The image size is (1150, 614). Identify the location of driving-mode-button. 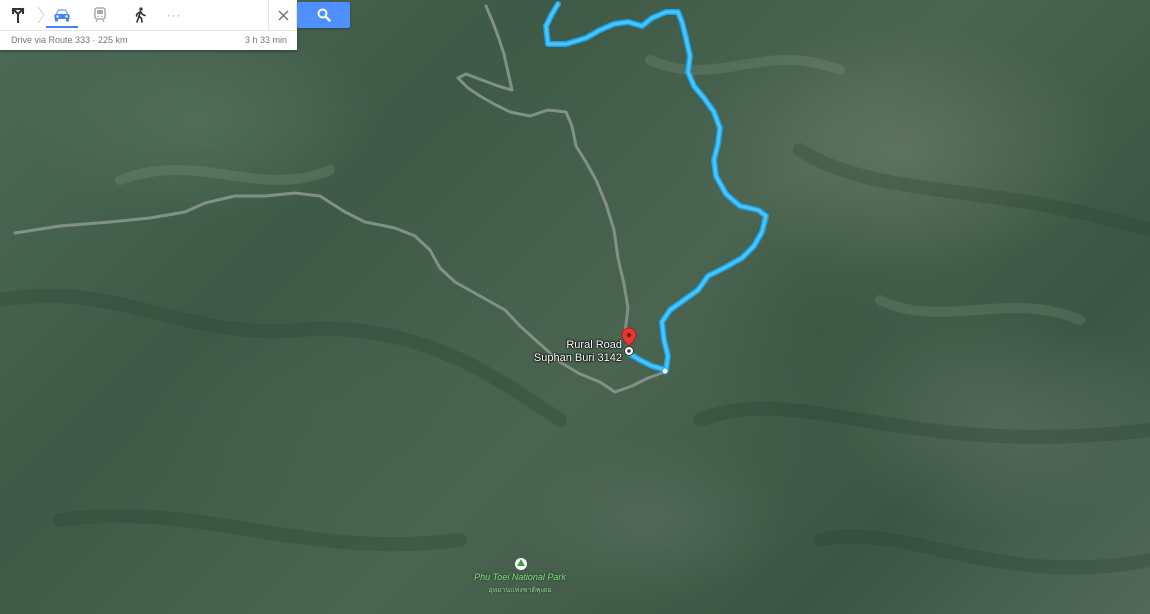
(62, 15).